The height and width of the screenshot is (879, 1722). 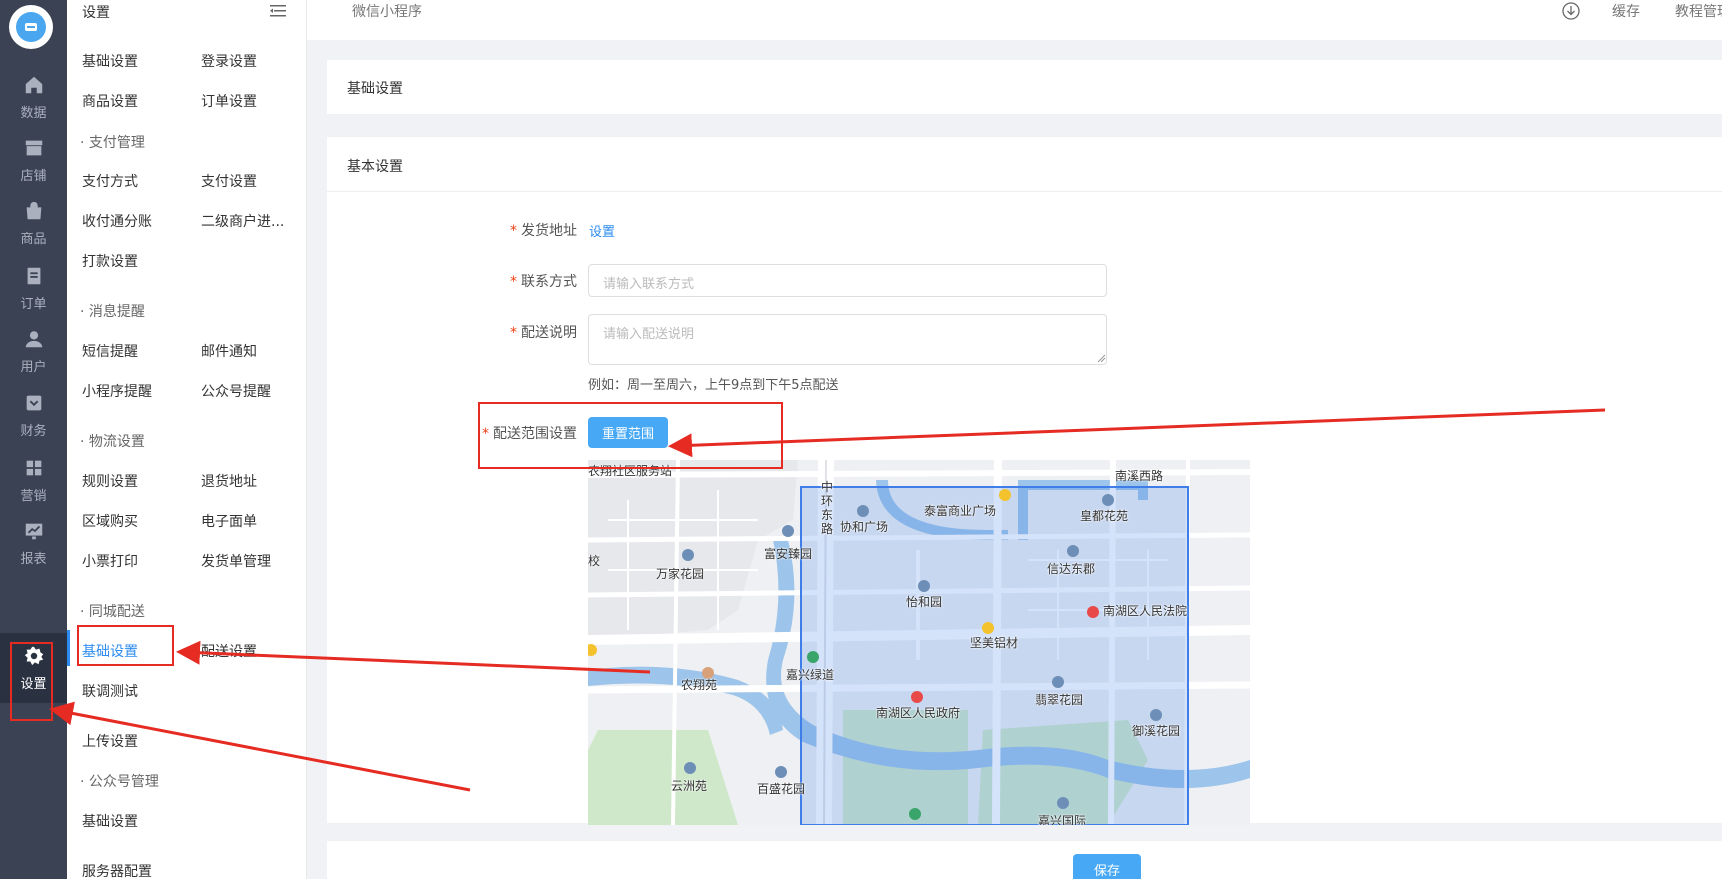 What do you see at coordinates (236, 391) in the screenshot?
I see `menu-item-official-notice: 公众号提醒` at bounding box center [236, 391].